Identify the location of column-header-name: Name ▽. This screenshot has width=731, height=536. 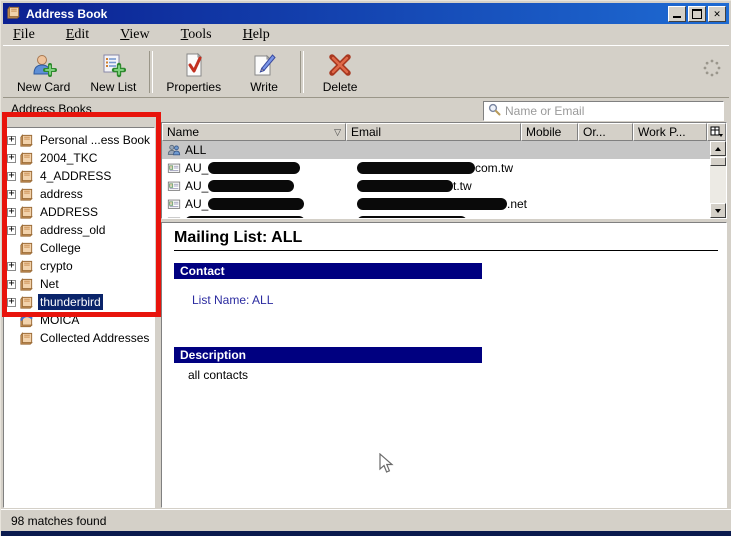
(254, 132).